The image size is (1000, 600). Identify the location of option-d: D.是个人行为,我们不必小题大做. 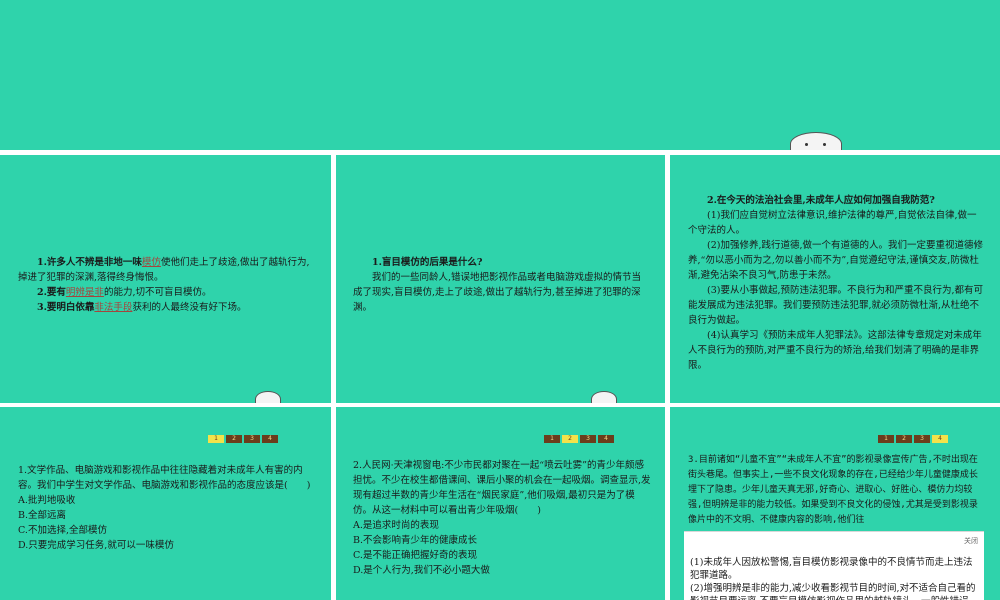
(502, 570).